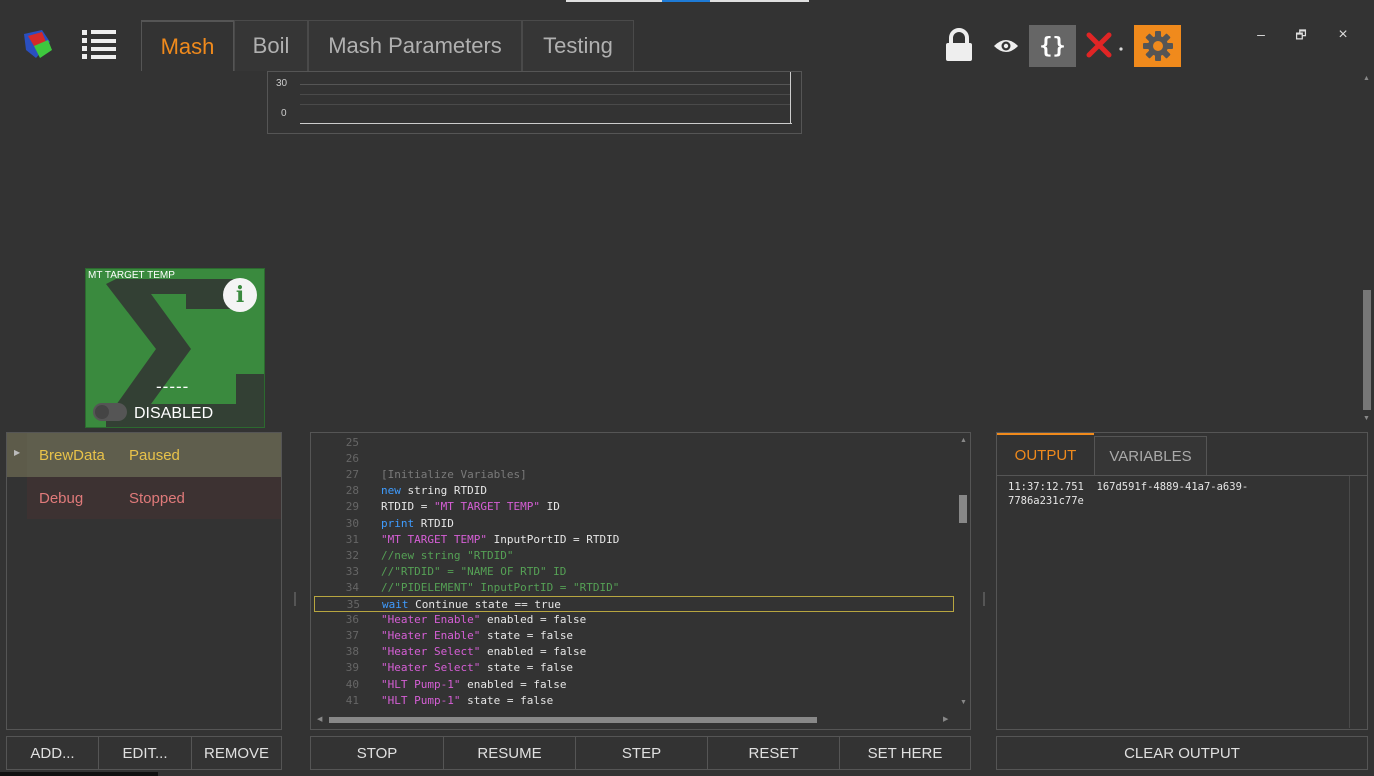  I want to click on session-row-brewdata: ▶ BrewData Paused, so click(144, 455).